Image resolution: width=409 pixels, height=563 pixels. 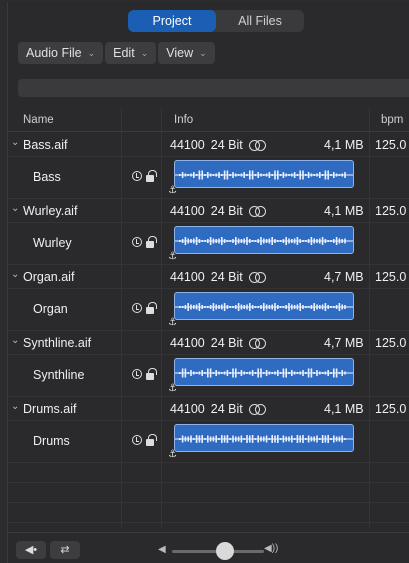 I want to click on search-field, so click(x=213, y=88).